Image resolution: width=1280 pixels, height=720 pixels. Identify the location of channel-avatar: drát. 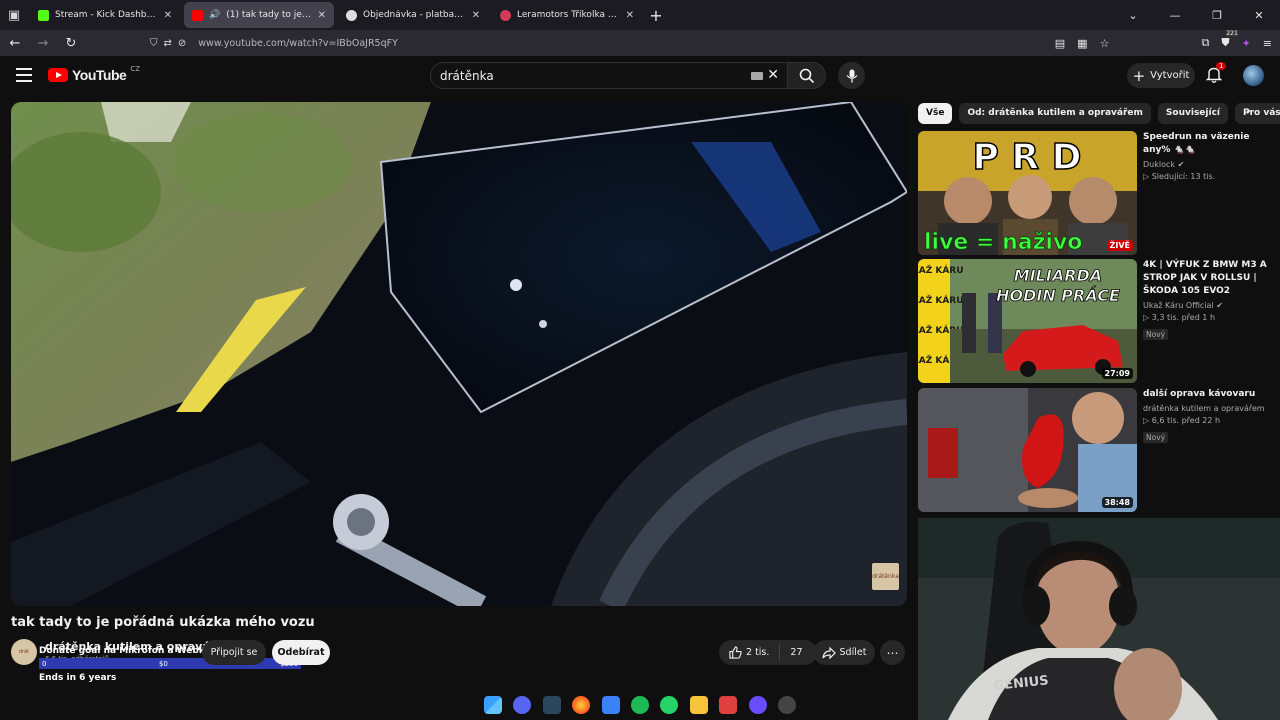
(24, 652).